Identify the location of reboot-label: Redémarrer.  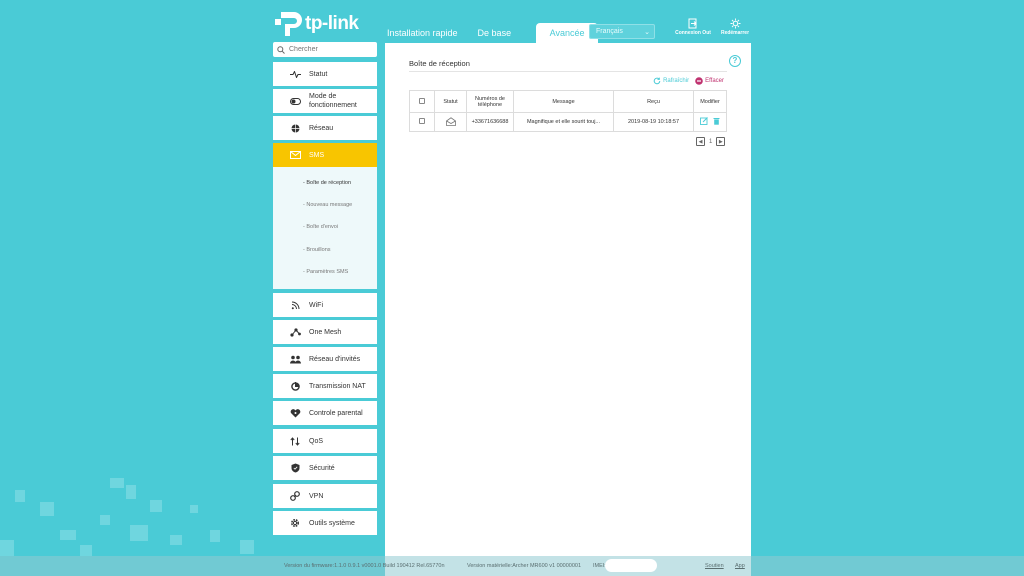
(735, 33).